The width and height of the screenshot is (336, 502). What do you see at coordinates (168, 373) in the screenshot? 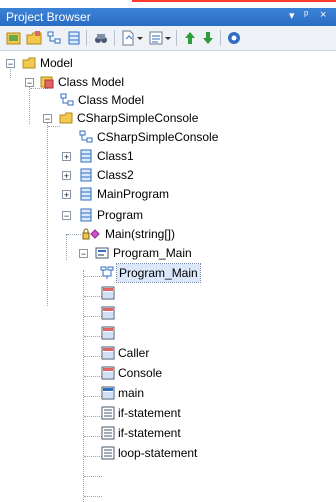
I see `tree-item-console: Console` at bounding box center [168, 373].